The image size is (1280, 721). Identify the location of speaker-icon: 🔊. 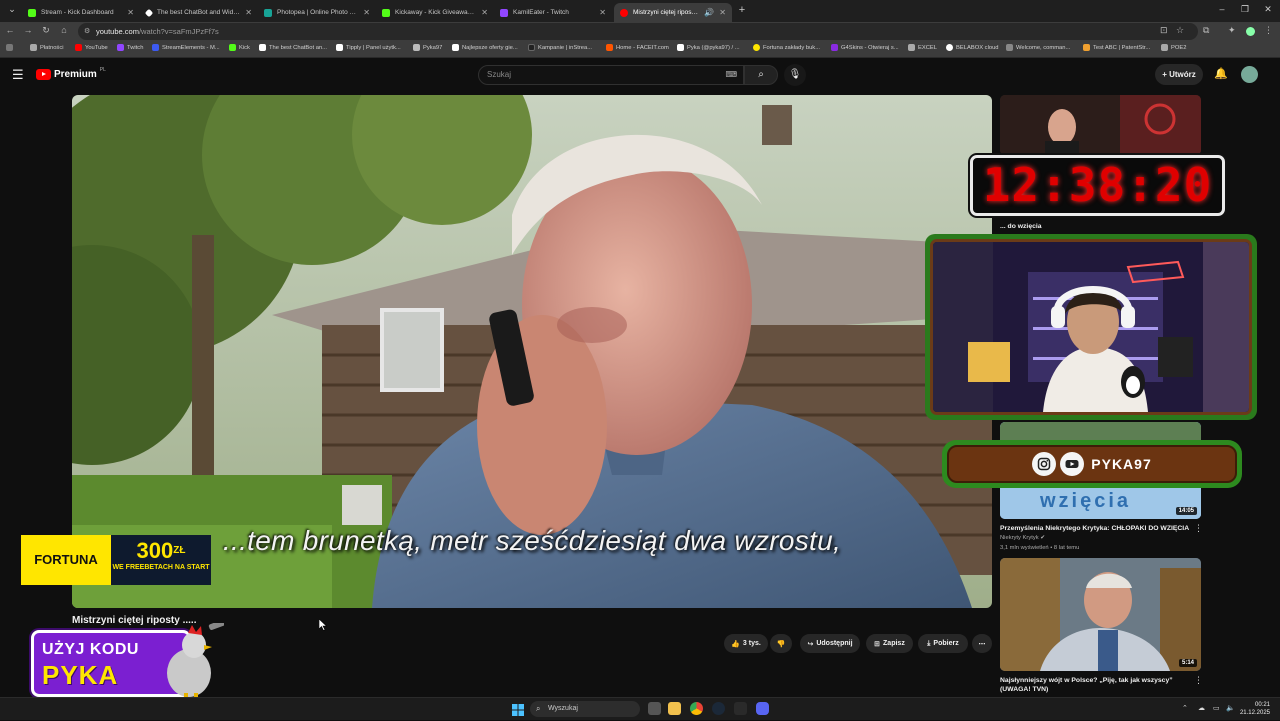
(709, 12).